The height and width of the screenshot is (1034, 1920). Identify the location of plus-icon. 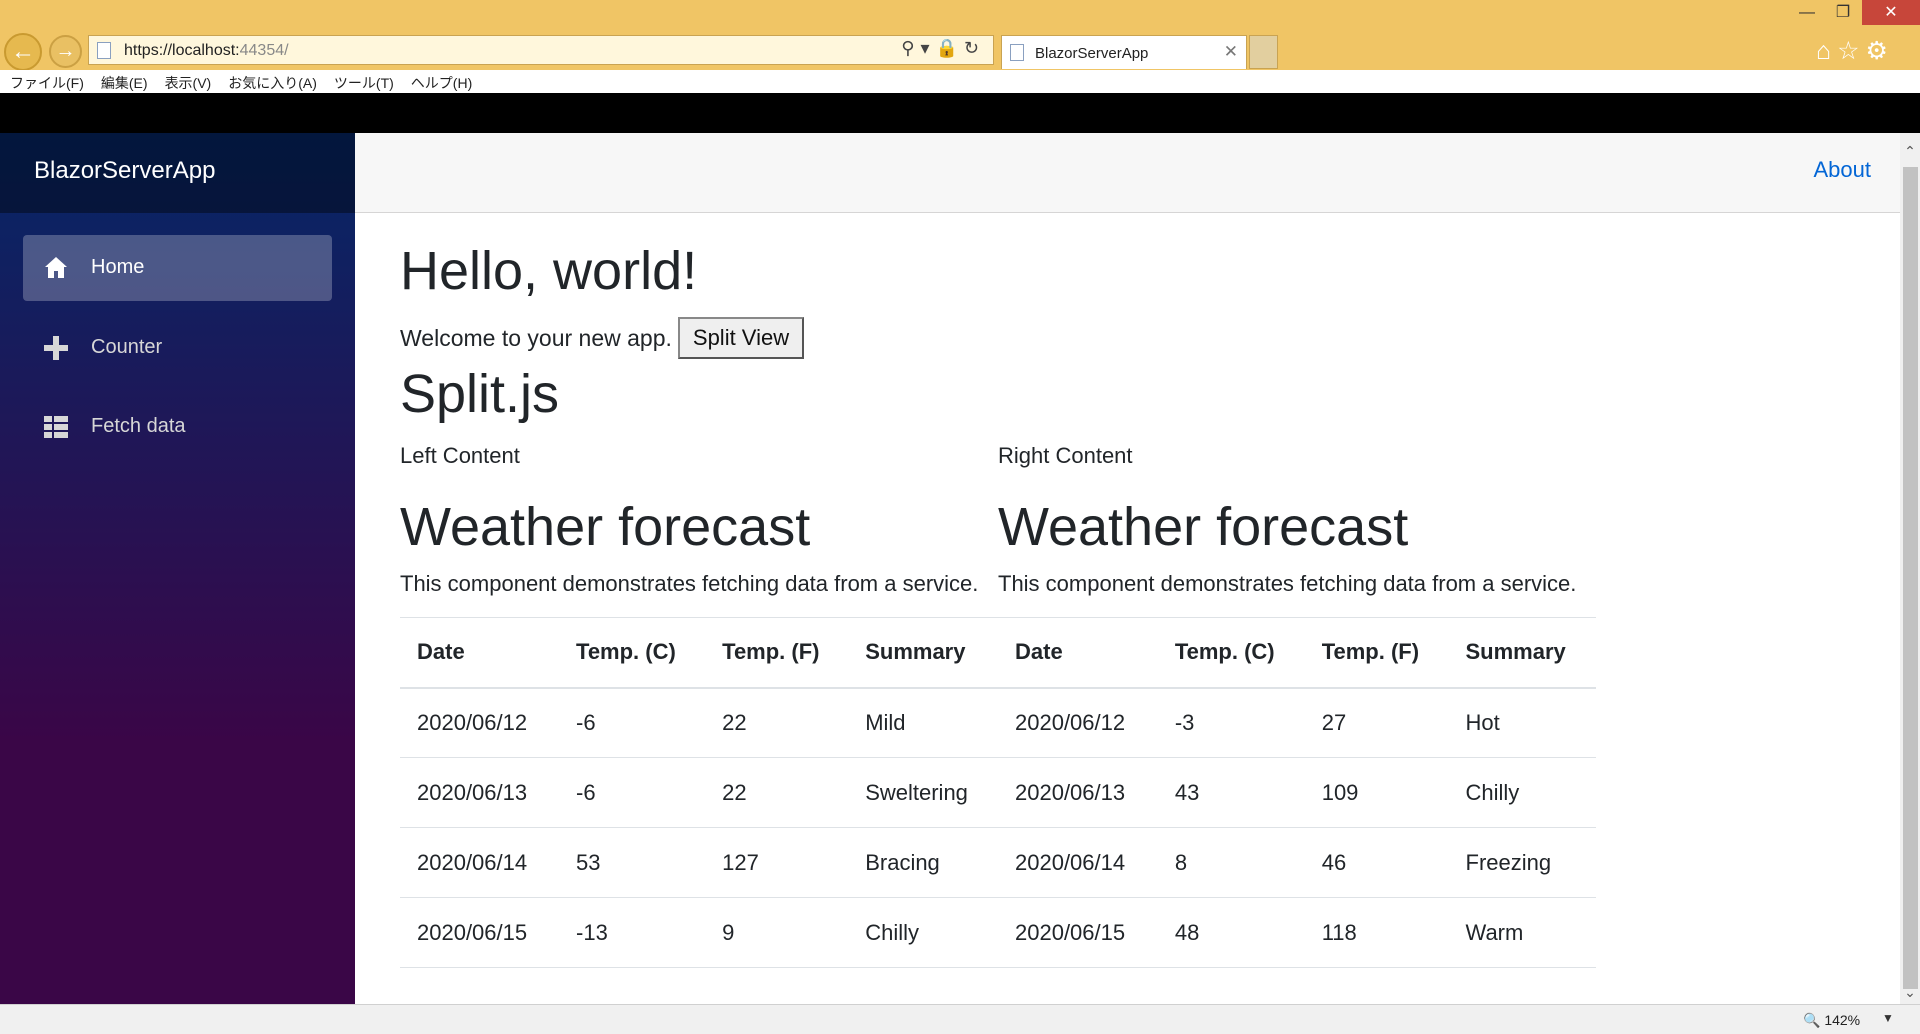
(56, 348).